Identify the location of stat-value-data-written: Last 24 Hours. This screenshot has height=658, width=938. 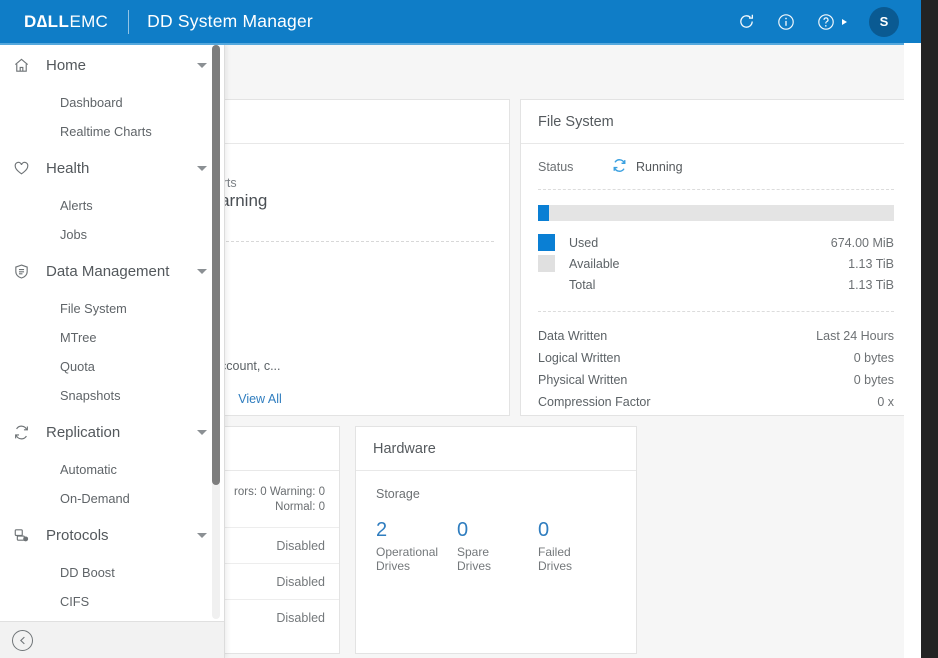
(855, 336).